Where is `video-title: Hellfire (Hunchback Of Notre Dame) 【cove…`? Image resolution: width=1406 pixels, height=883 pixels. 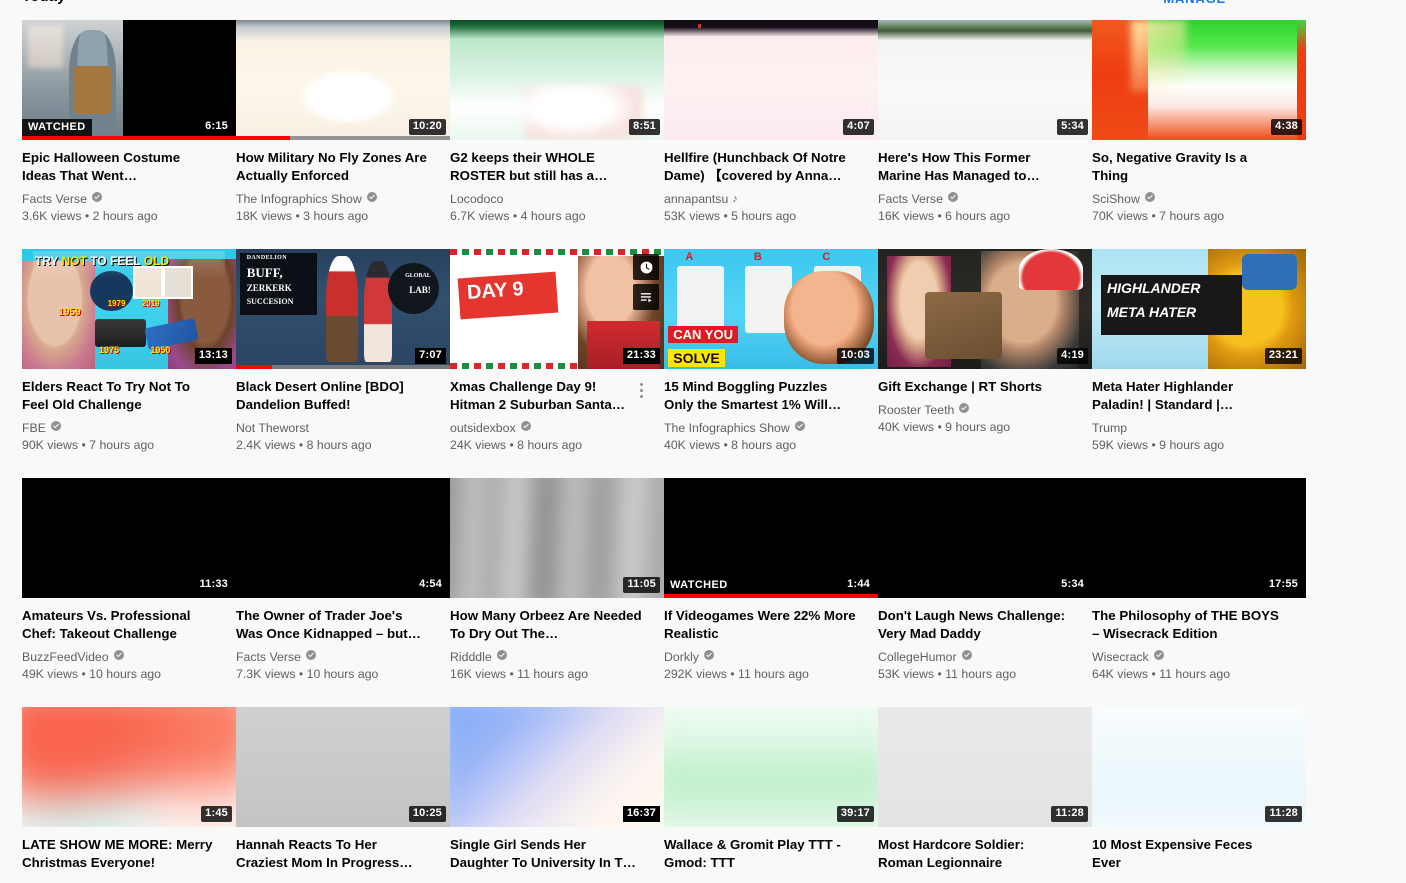
video-title: Hellfire (Hunchback Of Notre Dame) 【cove… is located at coordinates (760, 167).